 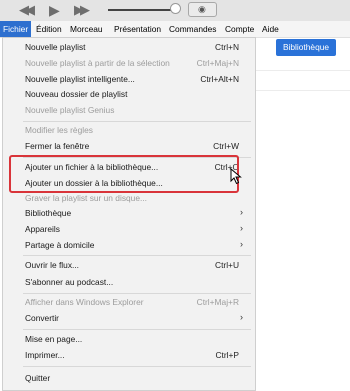 I want to click on menu-item-shortcut: Ctrl+P, so click(x=227, y=355).